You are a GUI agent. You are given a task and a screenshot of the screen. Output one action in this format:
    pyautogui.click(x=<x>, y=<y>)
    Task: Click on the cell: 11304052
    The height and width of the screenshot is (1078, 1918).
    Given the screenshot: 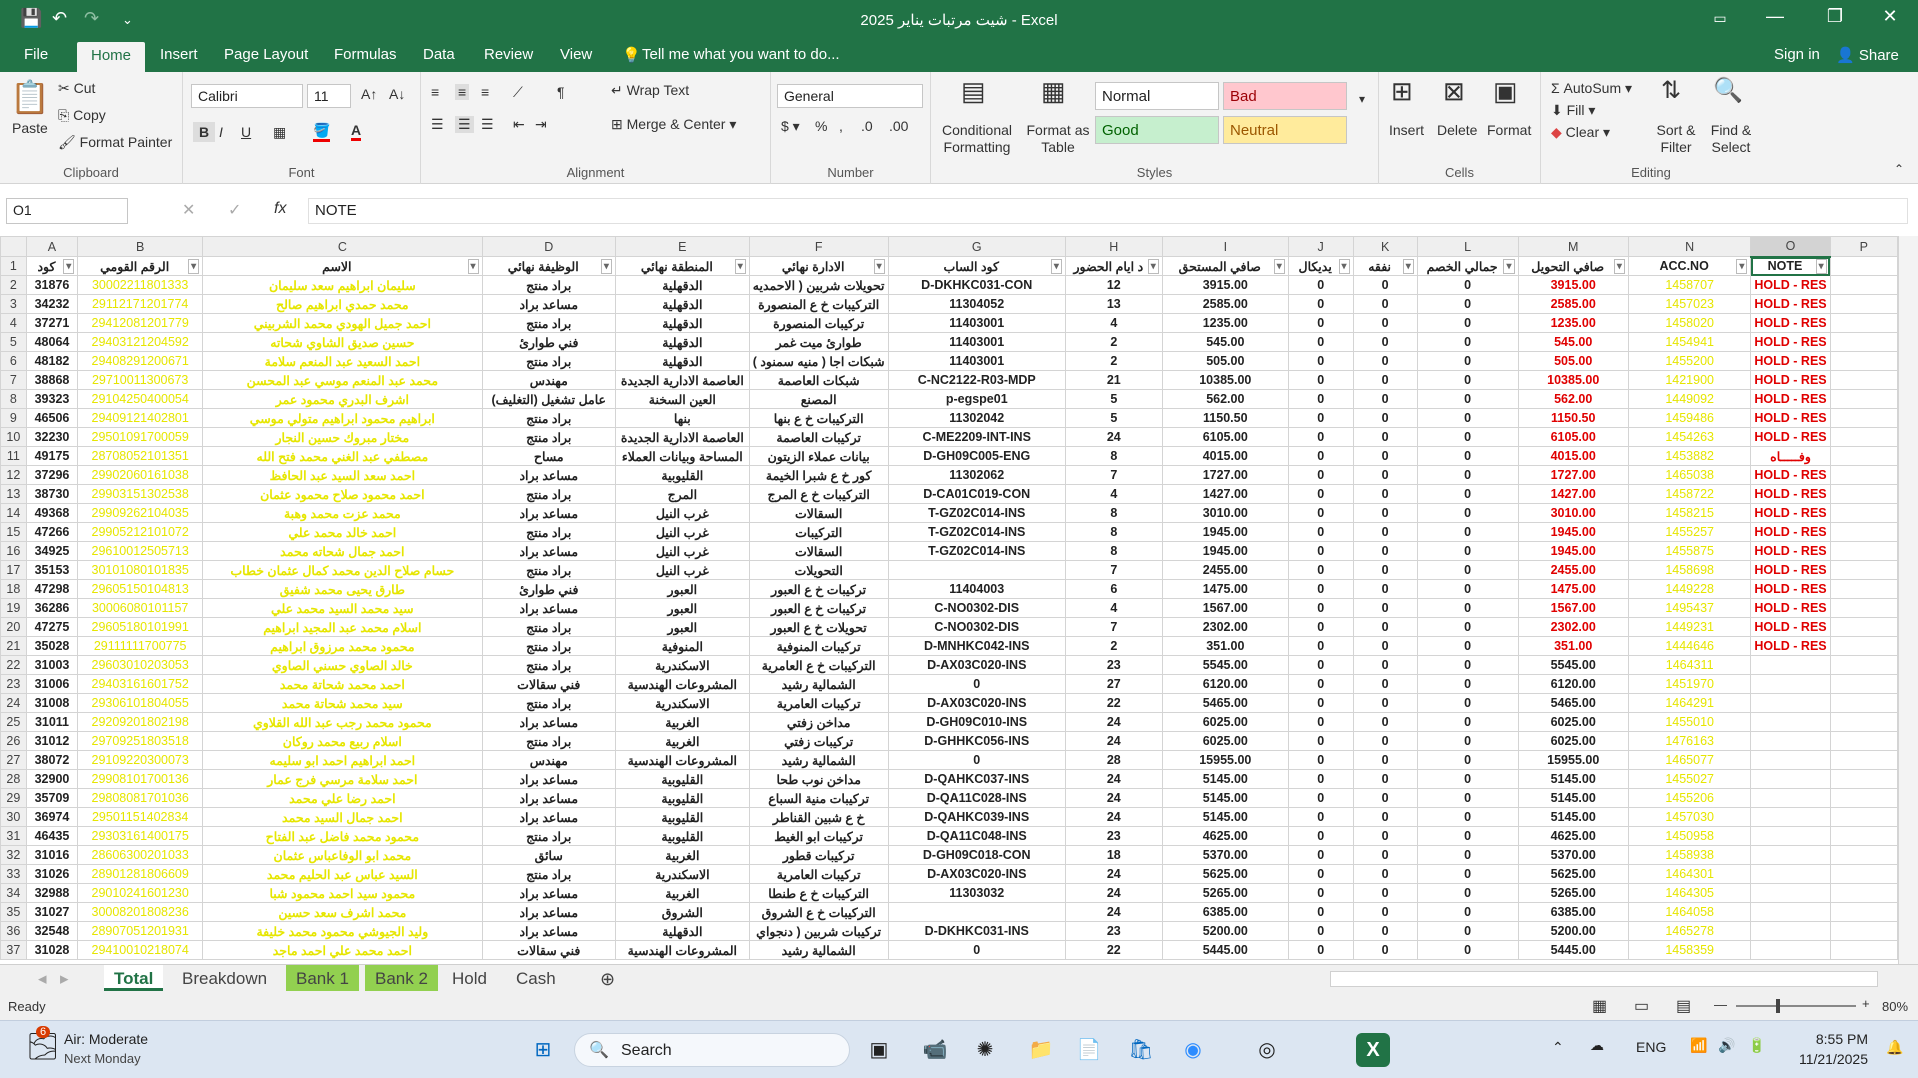 What is the action you would take?
    pyautogui.click(x=976, y=304)
    